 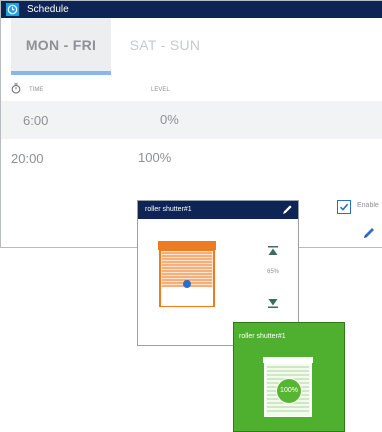 What do you see at coordinates (344, 207) in the screenshot?
I see `enable-checkbox` at bounding box center [344, 207].